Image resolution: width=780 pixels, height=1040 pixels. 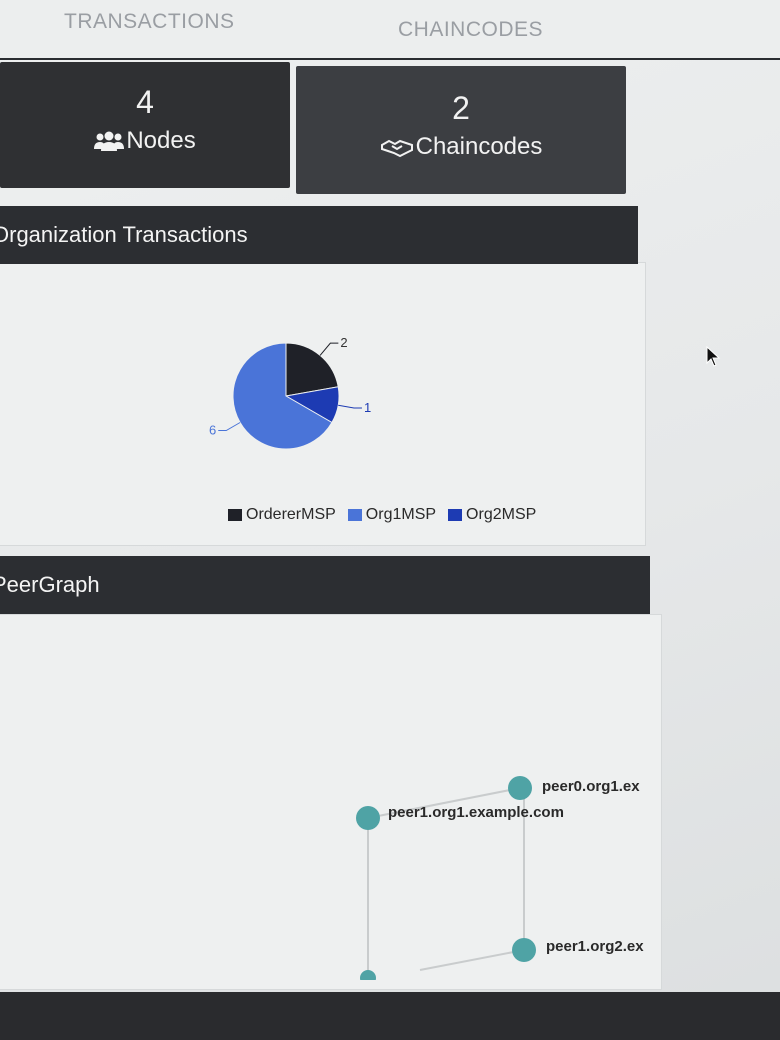 I want to click on peer-node-peer1-org2, so click(x=524, y=950).